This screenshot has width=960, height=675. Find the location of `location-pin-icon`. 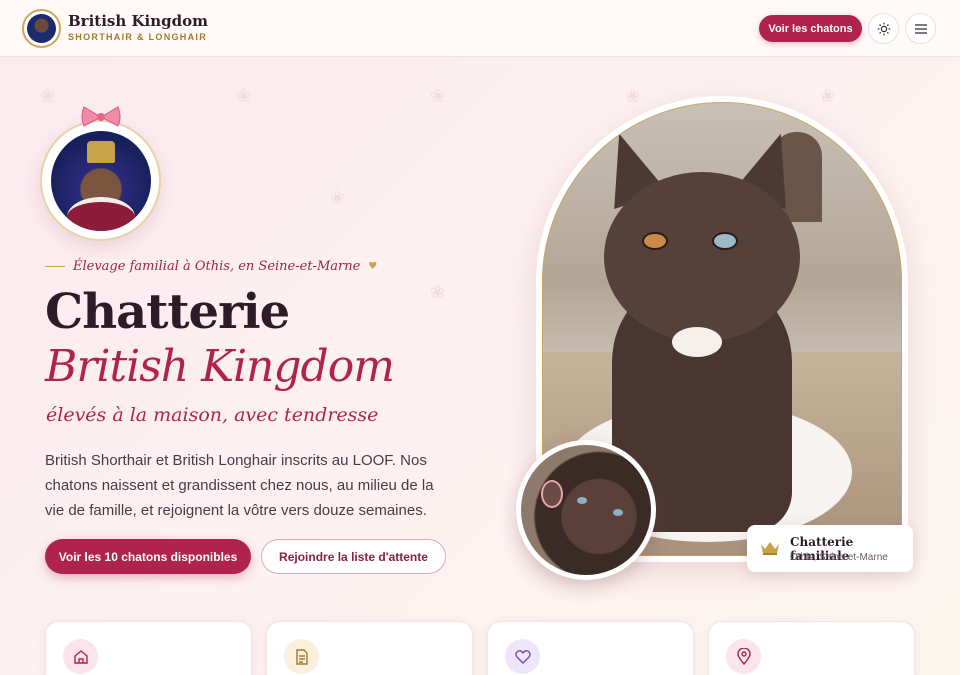

location-pin-icon is located at coordinates (743, 656).